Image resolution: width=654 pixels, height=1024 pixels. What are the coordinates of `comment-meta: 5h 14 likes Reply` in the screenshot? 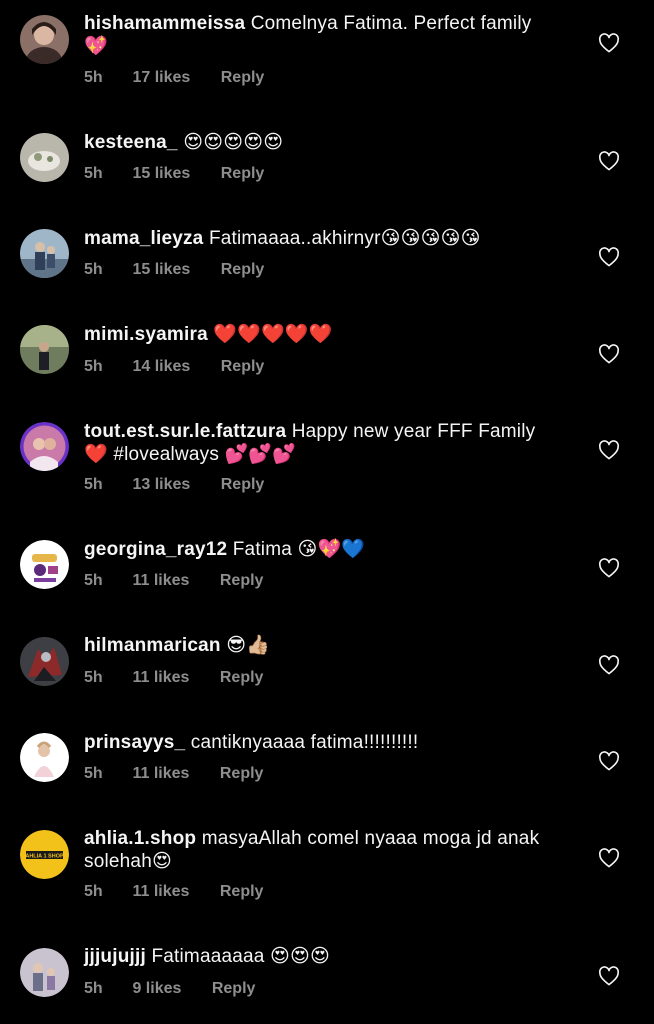 It's located at (174, 367).